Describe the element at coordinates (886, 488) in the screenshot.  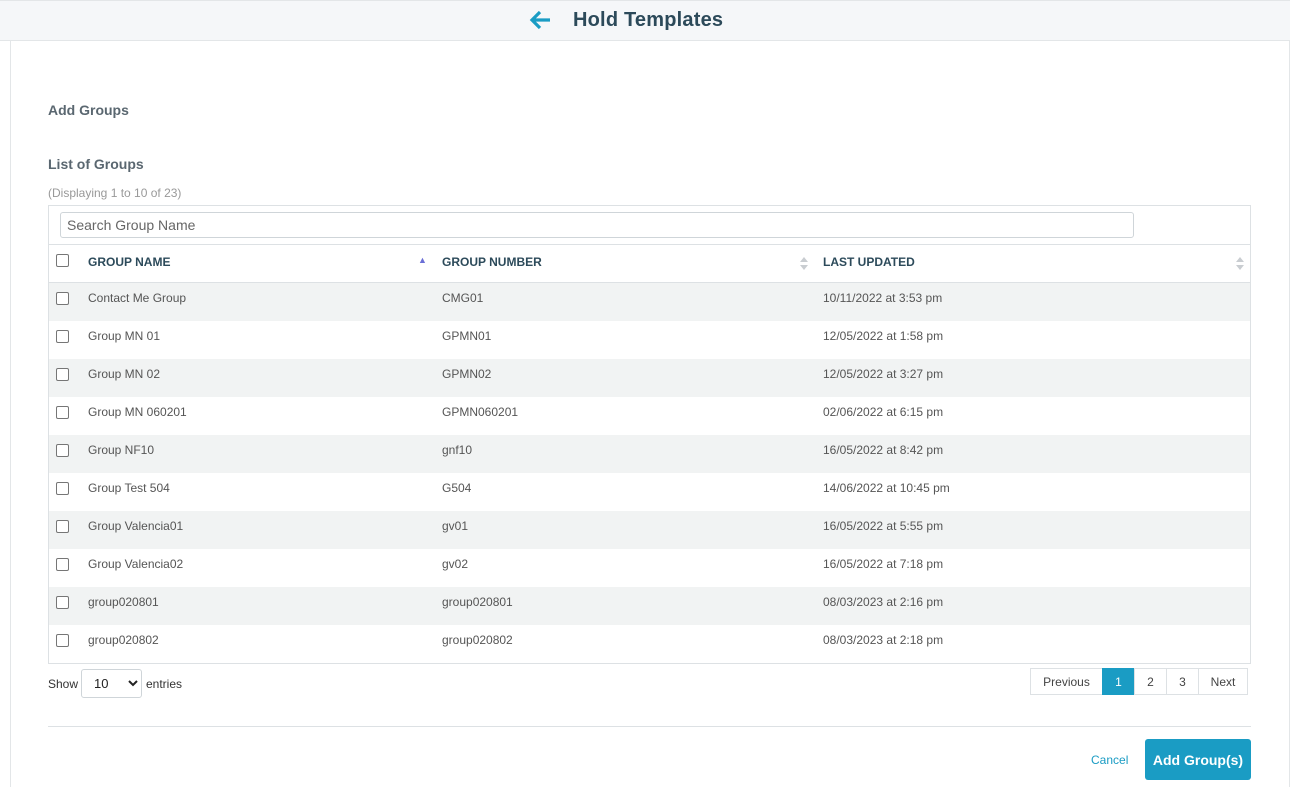
I see `last-updated-cell: 14/06/2022 at 10:45 pm` at that location.